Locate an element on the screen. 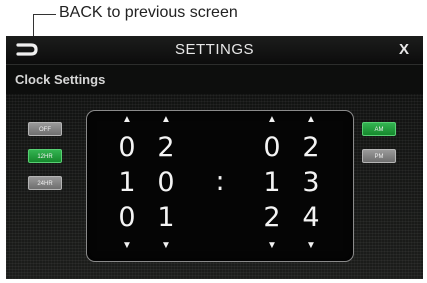  minute-tens-column: ▲ 0 1 2 ▼ is located at coordinates (272, 186).